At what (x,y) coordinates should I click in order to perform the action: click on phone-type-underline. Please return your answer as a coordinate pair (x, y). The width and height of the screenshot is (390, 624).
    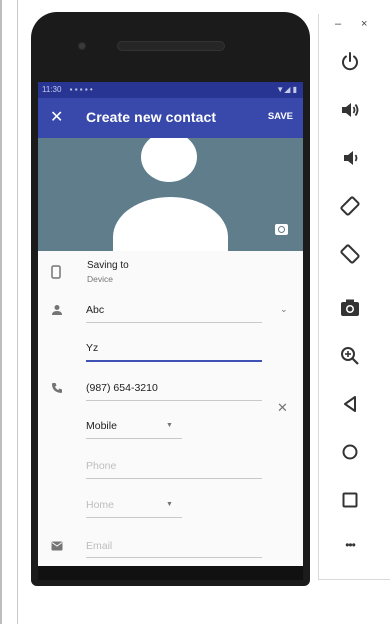
    Looking at the image, I should click on (134, 438).